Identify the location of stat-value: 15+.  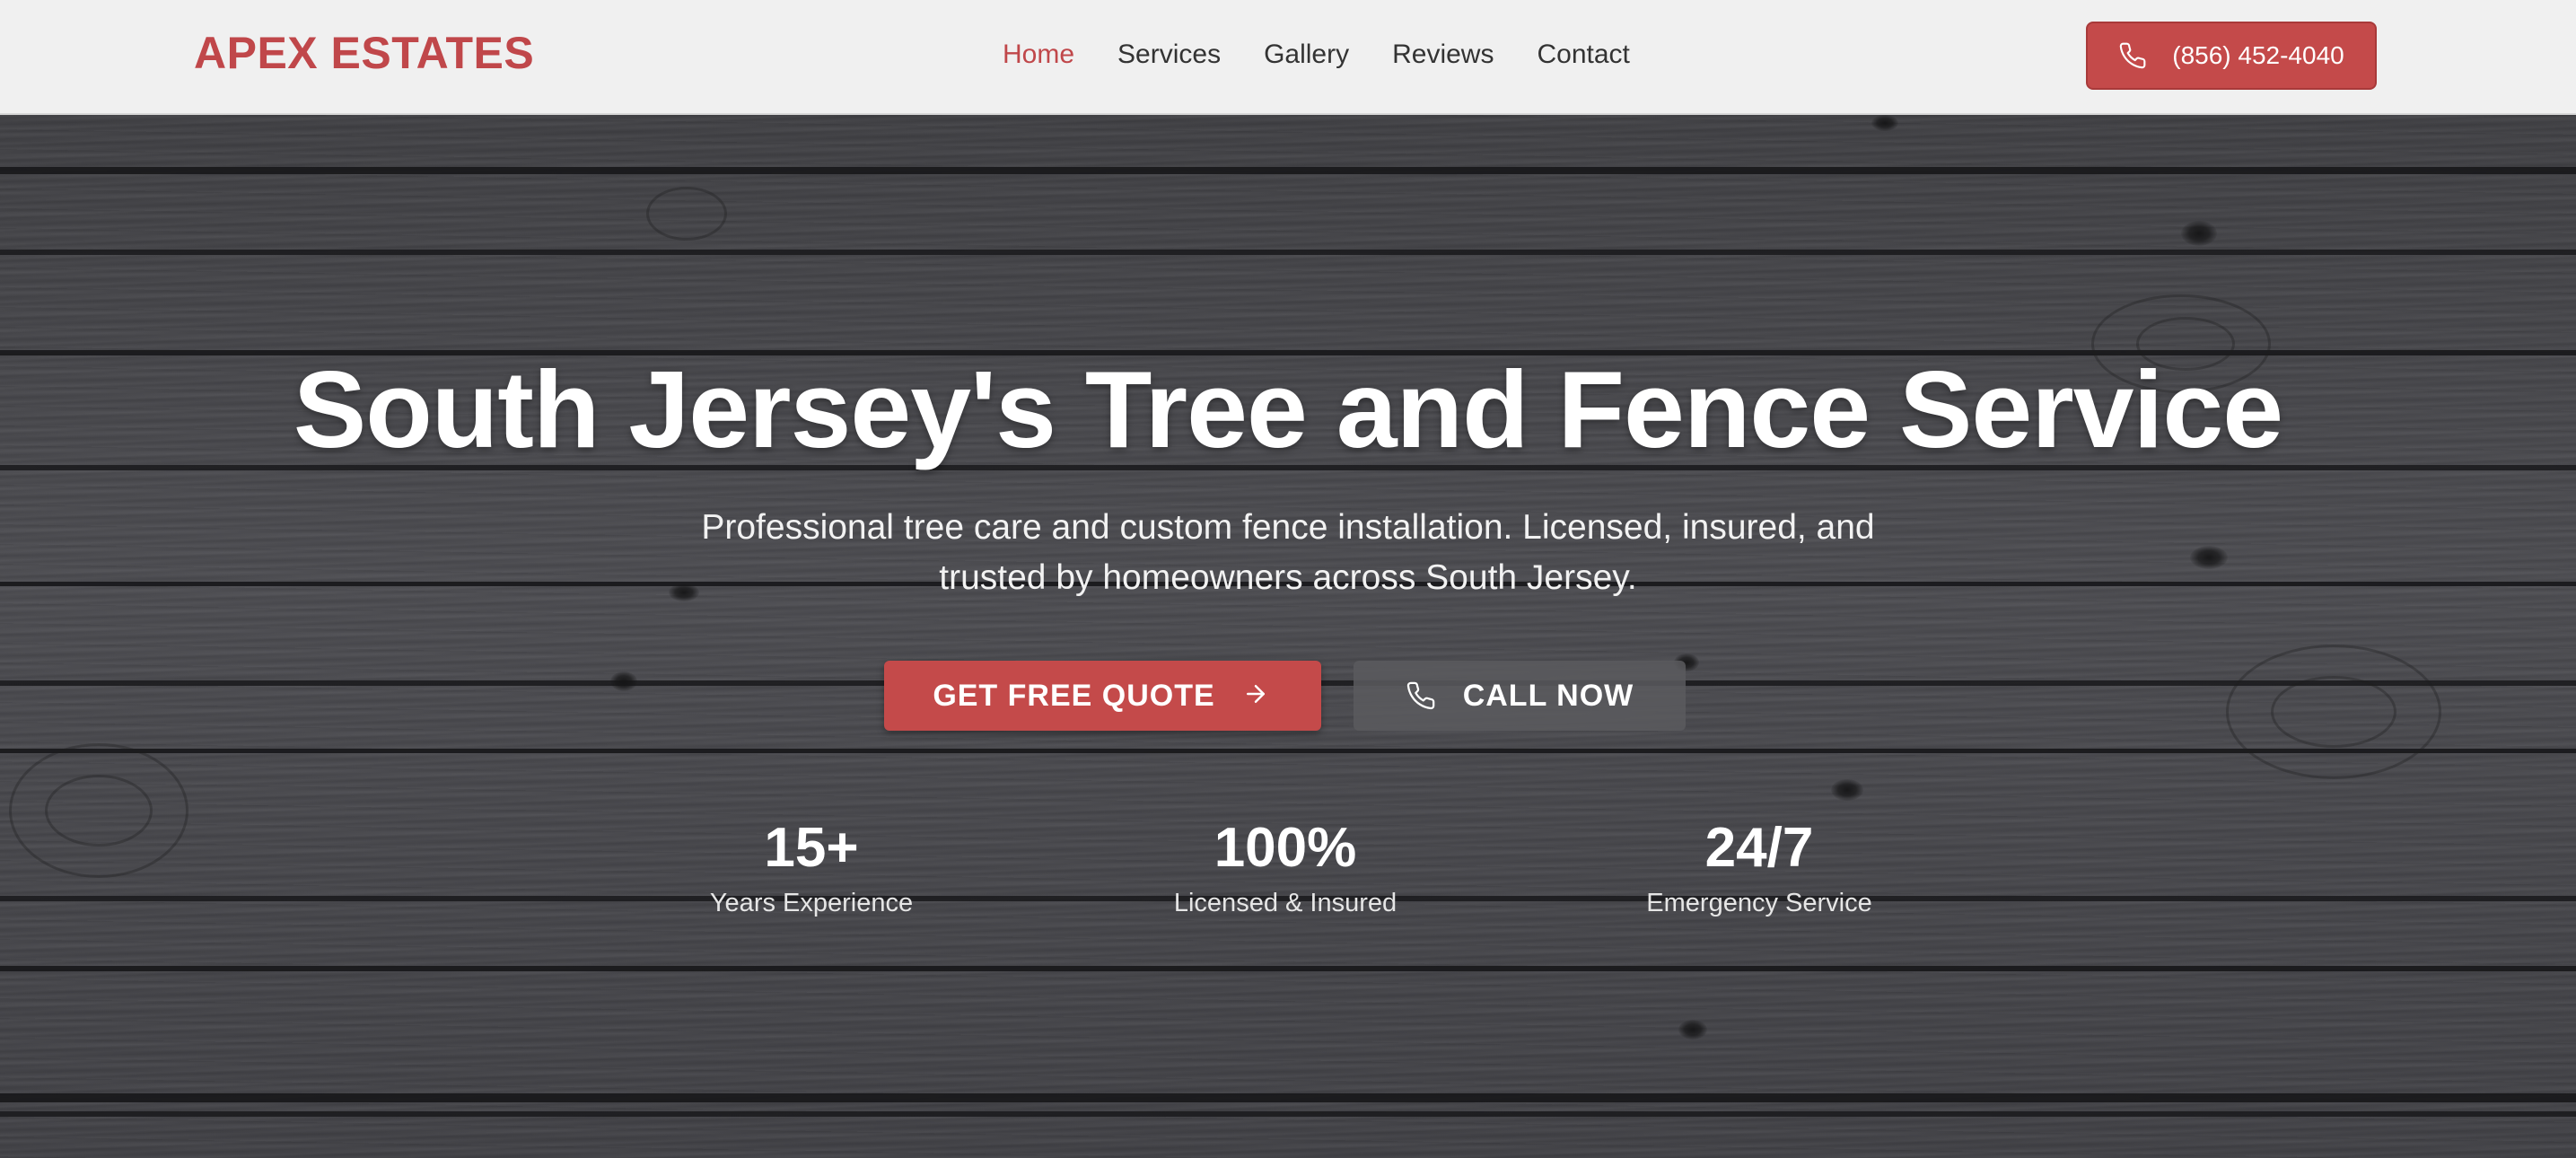
(811, 848).